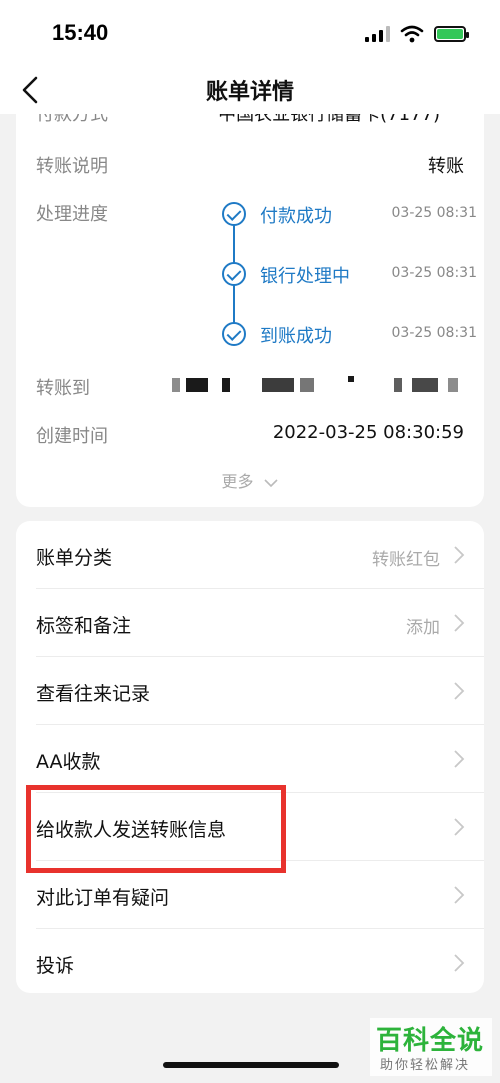  Describe the element at coordinates (131, 830) in the screenshot. I see `menu-label: 给收款人发送转账信息` at that location.